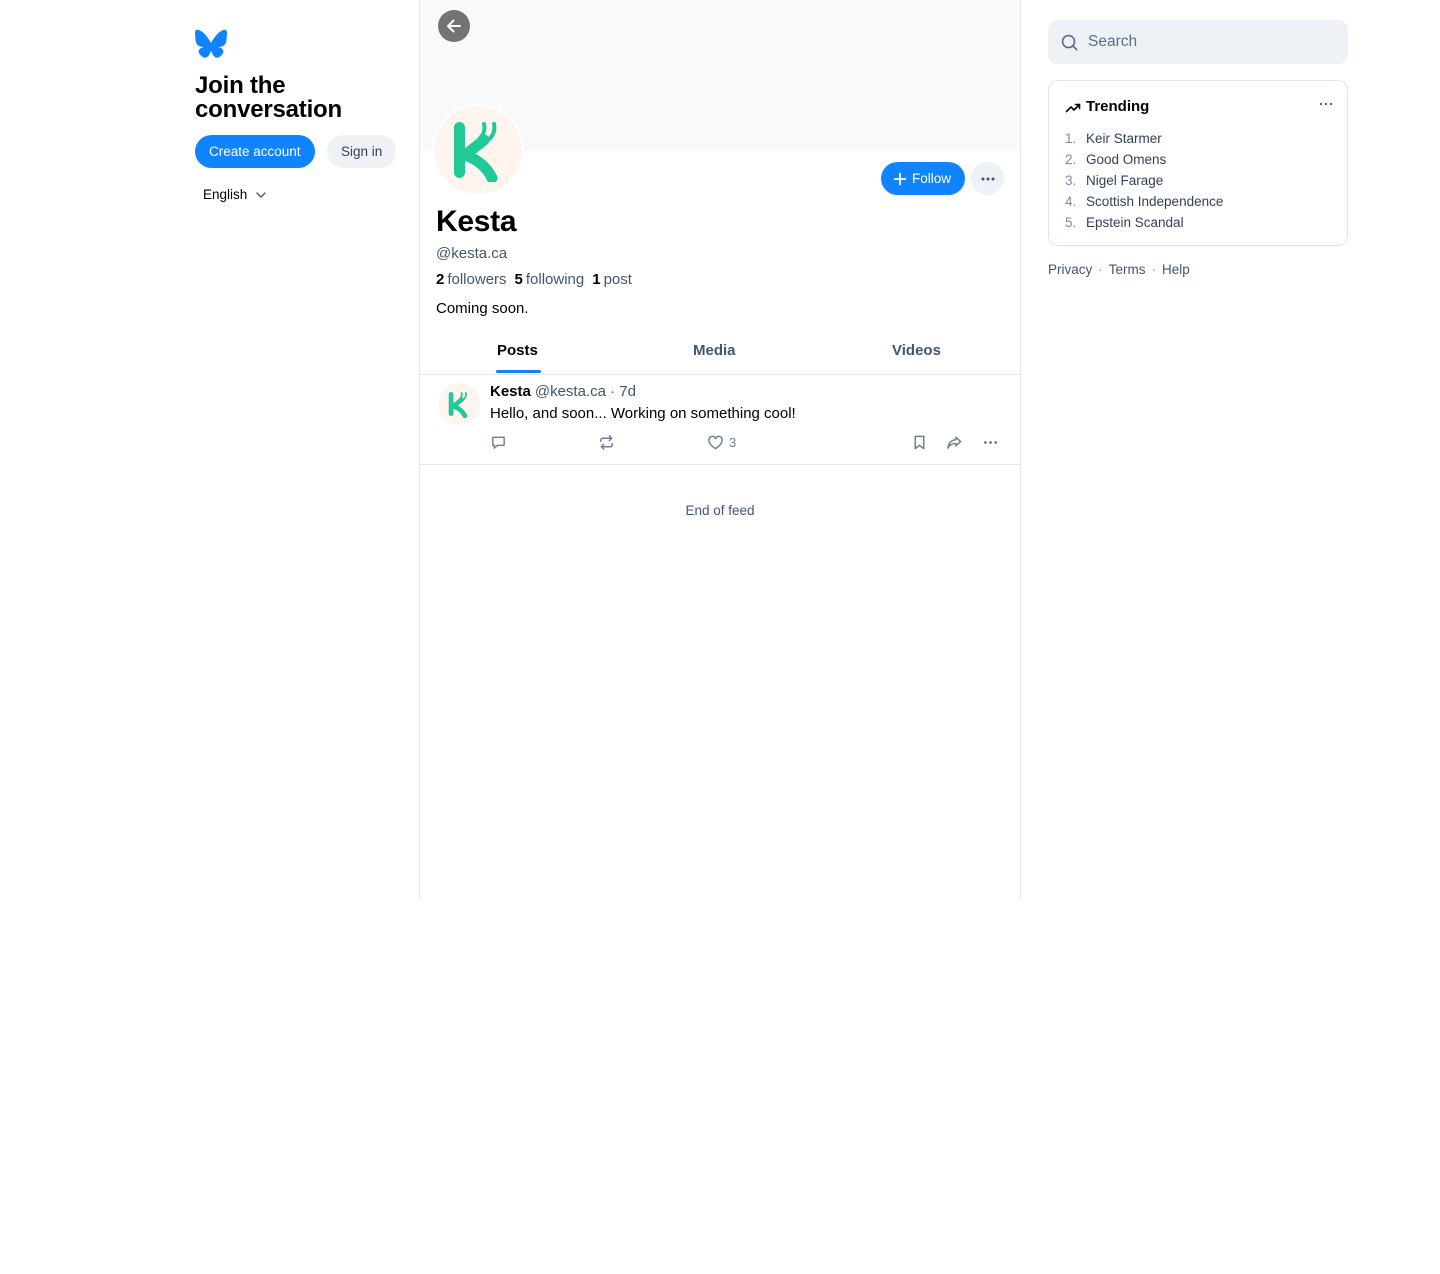  Describe the element at coordinates (1208, 42) in the screenshot. I see `search-input` at that location.